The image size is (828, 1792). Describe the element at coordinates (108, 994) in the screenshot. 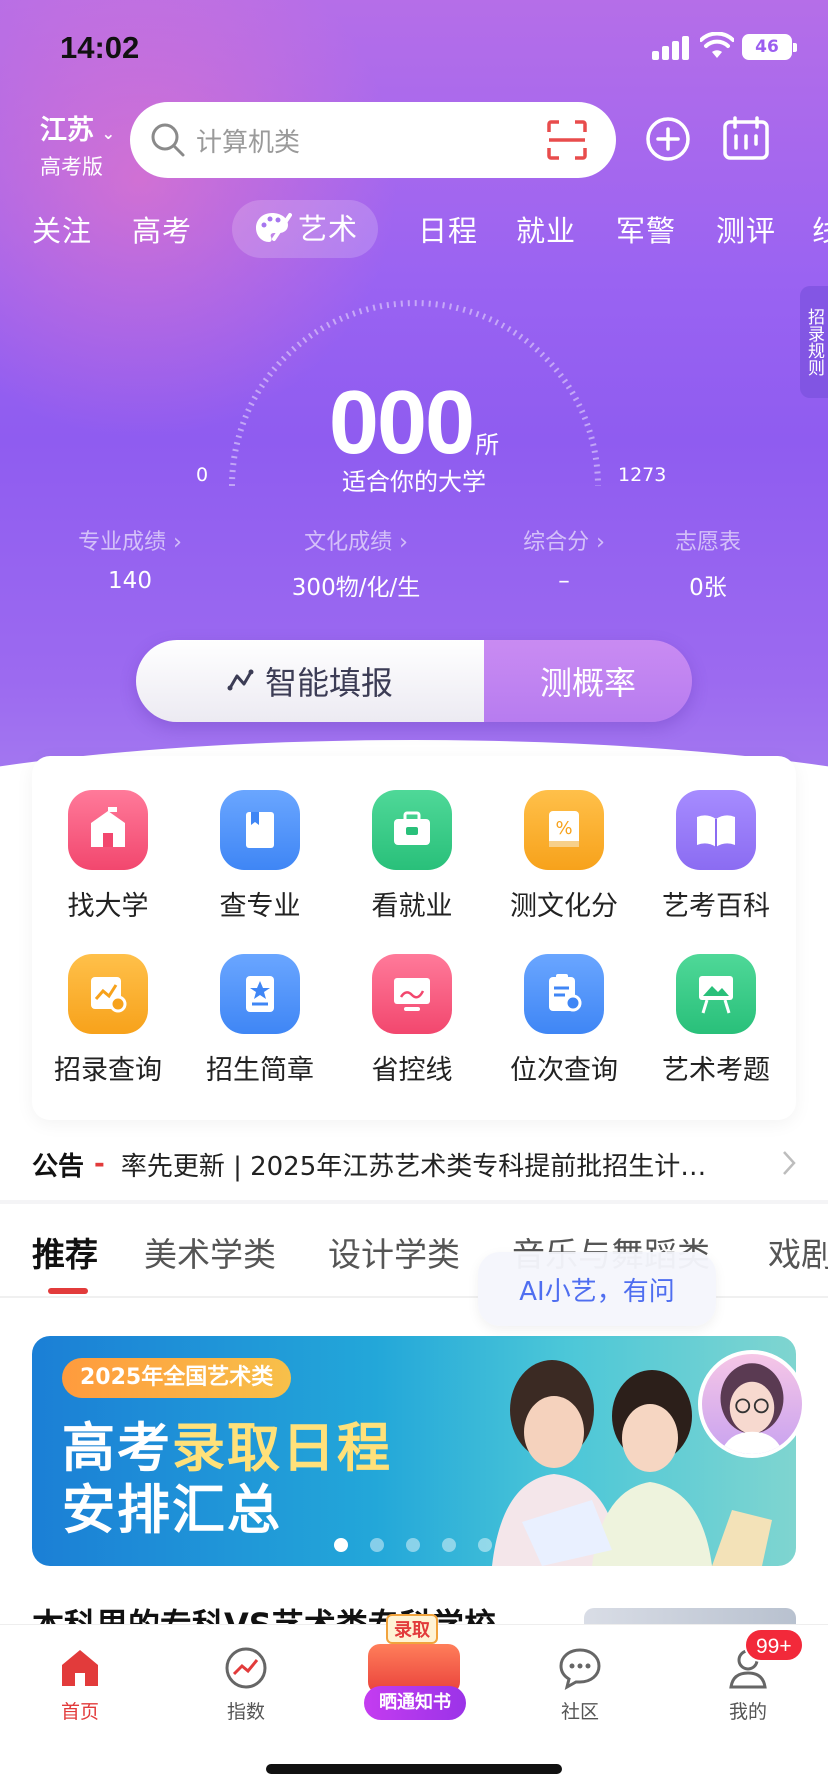

I see `chart-search-icon` at that location.